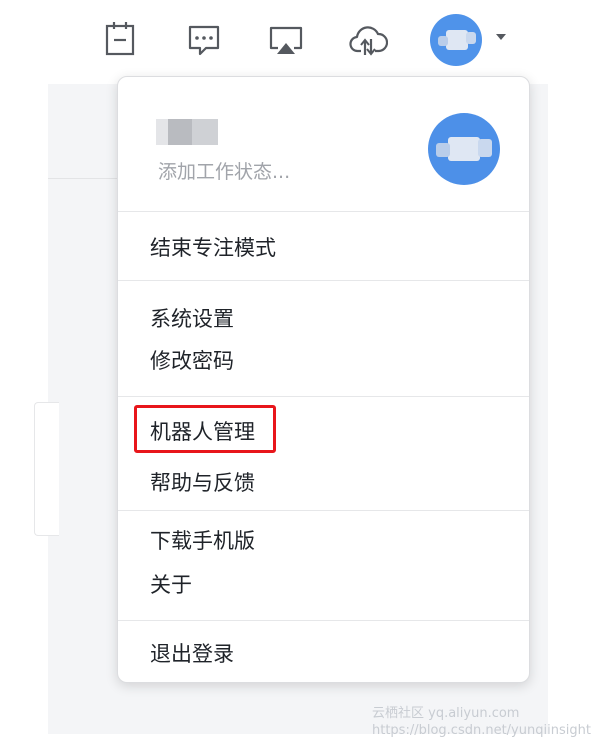 The width and height of the screenshot is (616, 750). What do you see at coordinates (192, 319) in the screenshot?
I see `menu-item-system-settings: 系统设置` at bounding box center [192, 319].